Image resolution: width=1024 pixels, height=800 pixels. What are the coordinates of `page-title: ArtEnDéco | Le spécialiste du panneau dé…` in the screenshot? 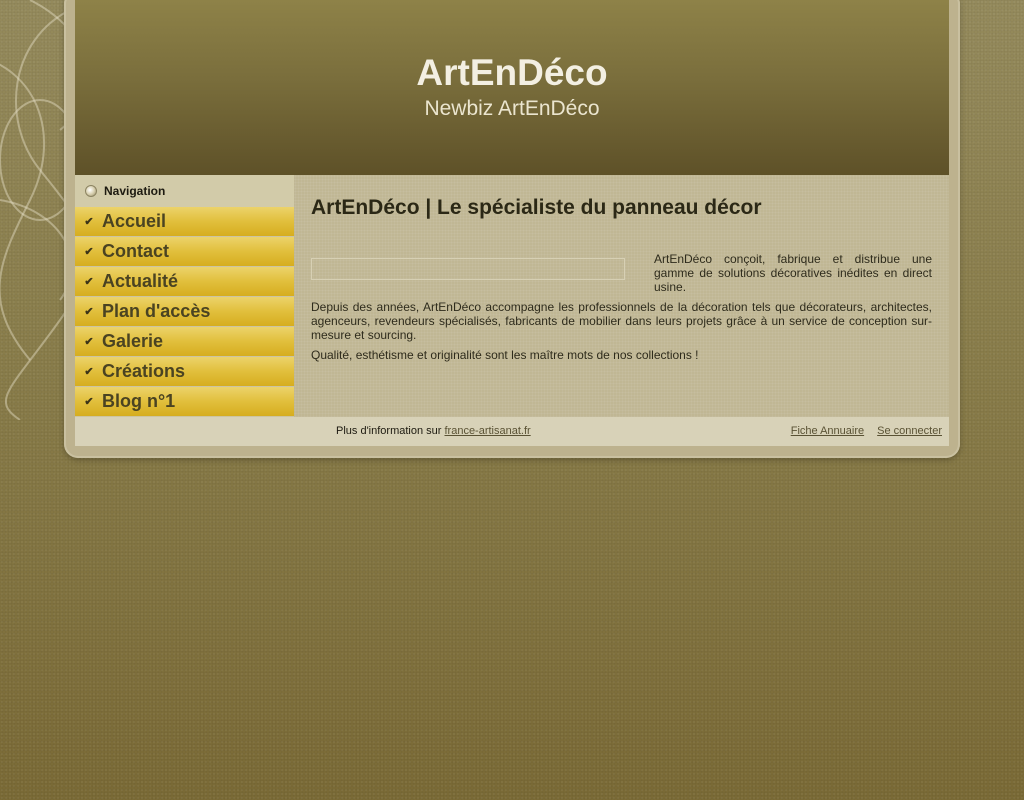 It's located at (536, 207).